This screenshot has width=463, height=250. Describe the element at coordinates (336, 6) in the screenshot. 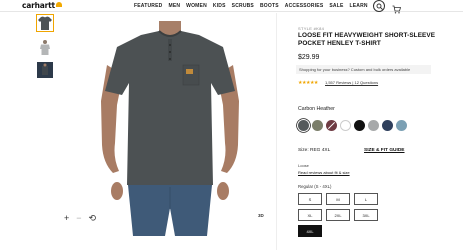

I see `nav-sale: SALE` at that location.